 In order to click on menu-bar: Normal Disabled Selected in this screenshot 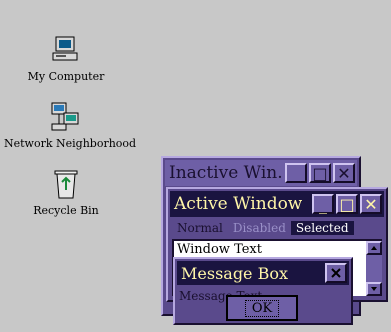, I will do `click(277, 228)`.